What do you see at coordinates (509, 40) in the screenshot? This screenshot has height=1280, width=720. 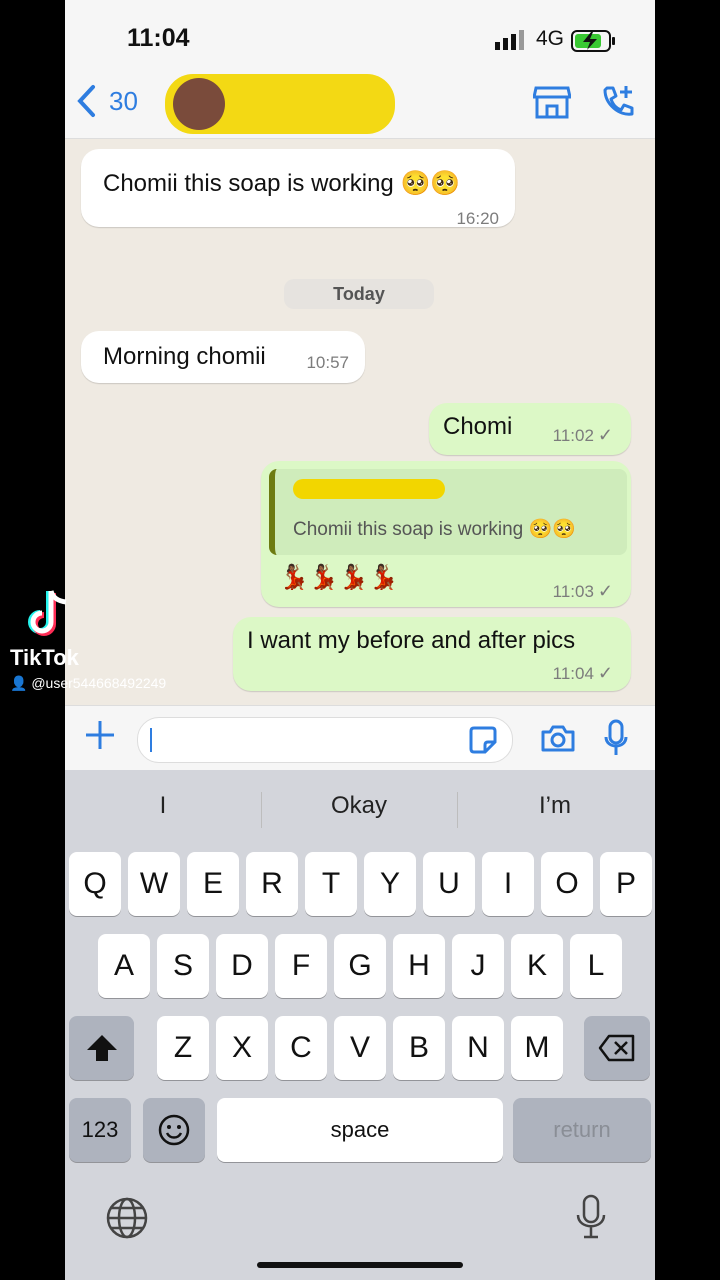 I see `signal-icon` at bounding box center [509, 40].